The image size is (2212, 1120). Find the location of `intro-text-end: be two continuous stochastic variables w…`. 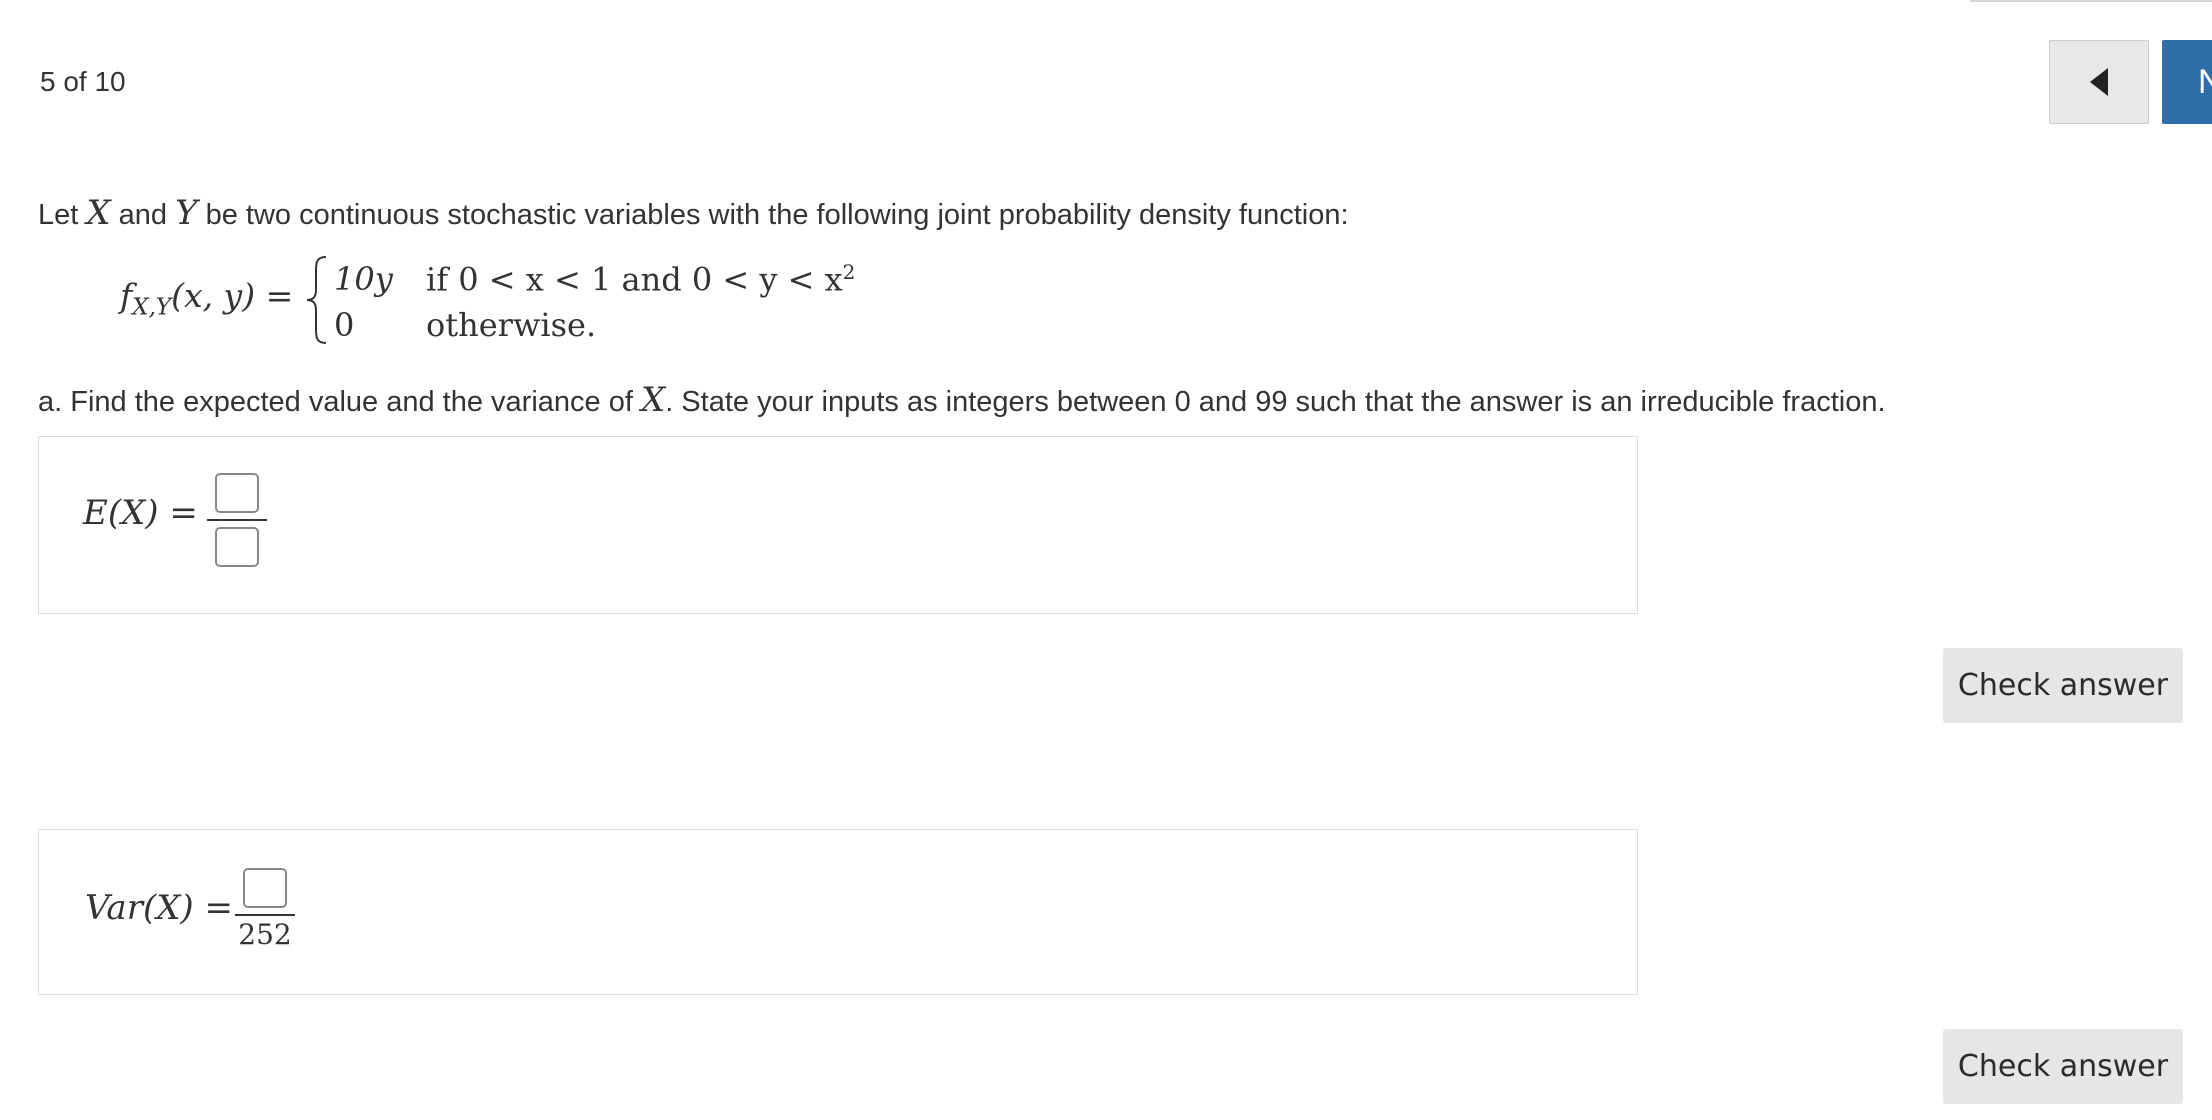

intro-text-end: be two continuous stochastic variables w… is located at coordinates (773, 215).